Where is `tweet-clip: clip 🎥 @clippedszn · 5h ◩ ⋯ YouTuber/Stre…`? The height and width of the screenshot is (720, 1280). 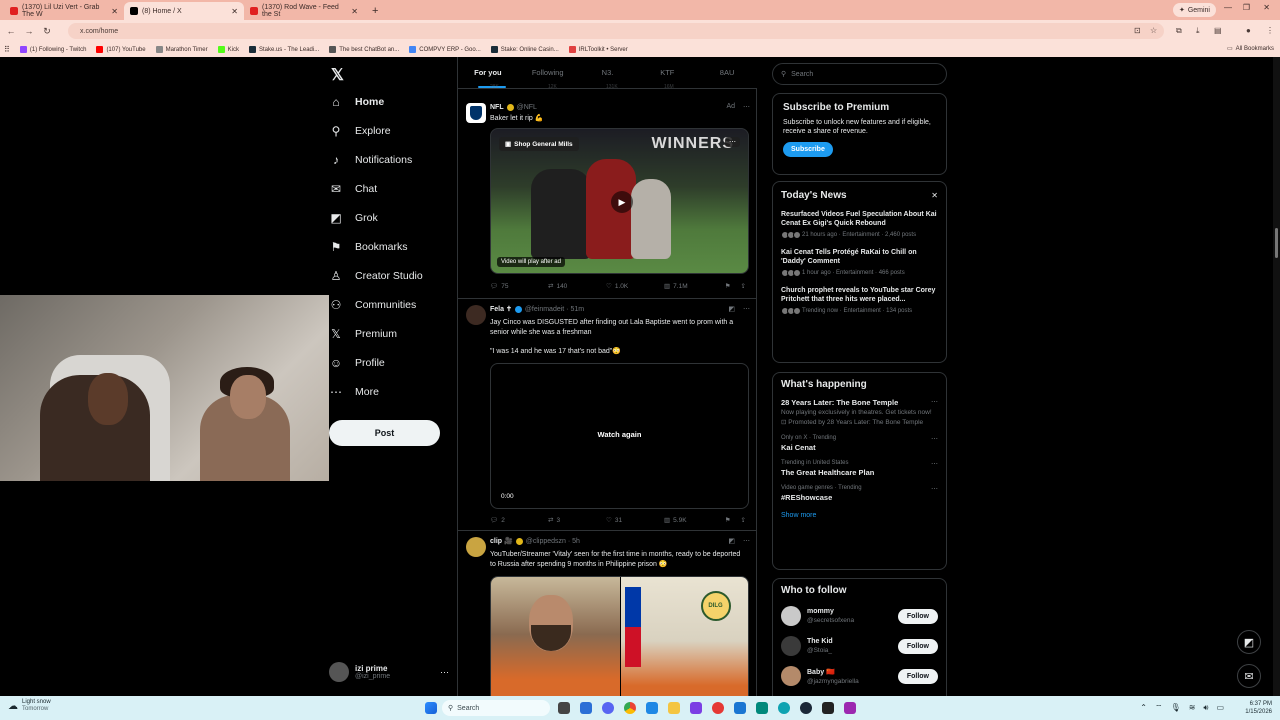
tweet-clip: clip 🎥 @clippedszn · 5h ◩ ⋯ YouTuber/Stre… is located at coordinates (607, 613).